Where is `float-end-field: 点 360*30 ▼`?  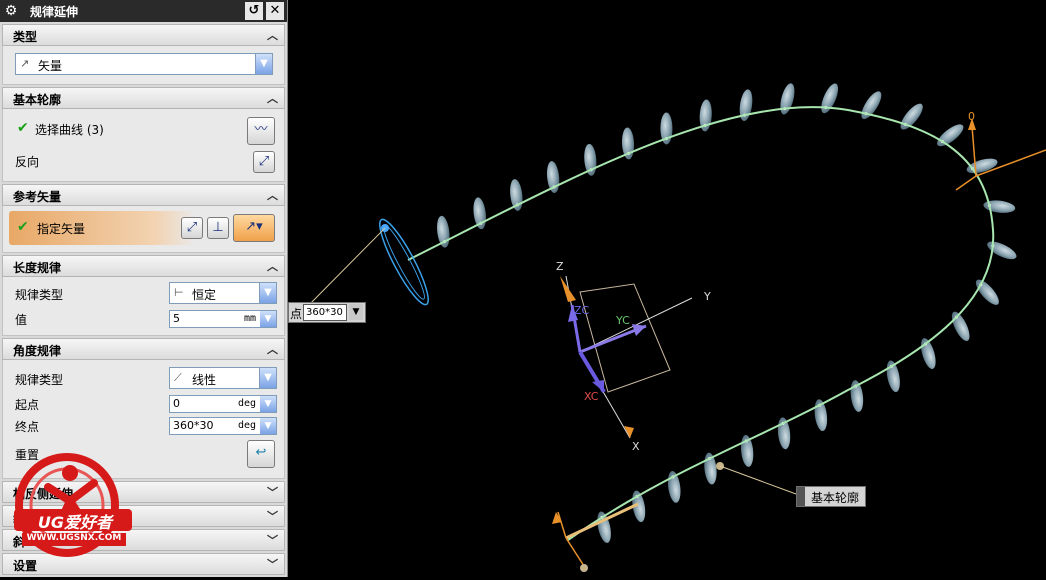 float-end-field: 点 360*30 ▼ is located at coordinates (327, 312).